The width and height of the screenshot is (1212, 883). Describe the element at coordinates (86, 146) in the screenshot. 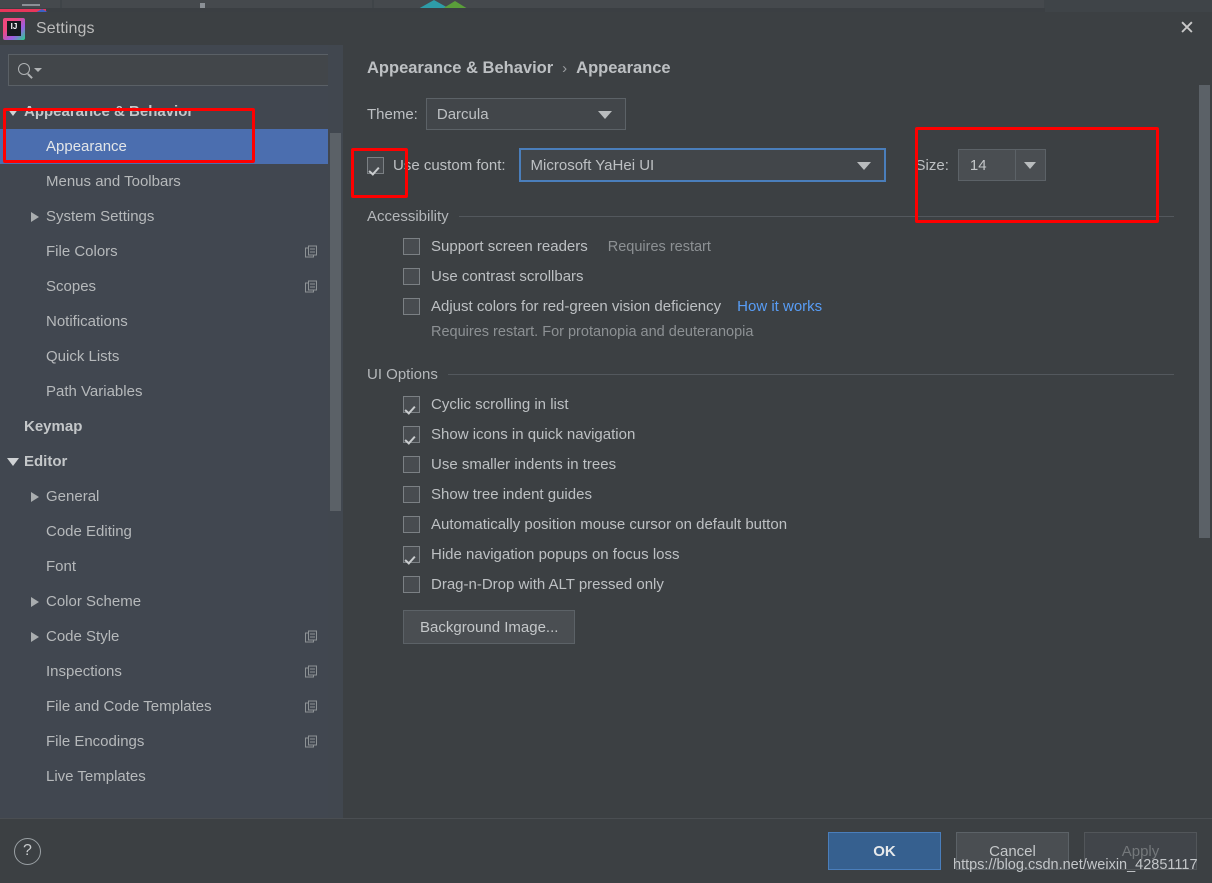

I see `sidebar-item-label: Appearance` at that location.